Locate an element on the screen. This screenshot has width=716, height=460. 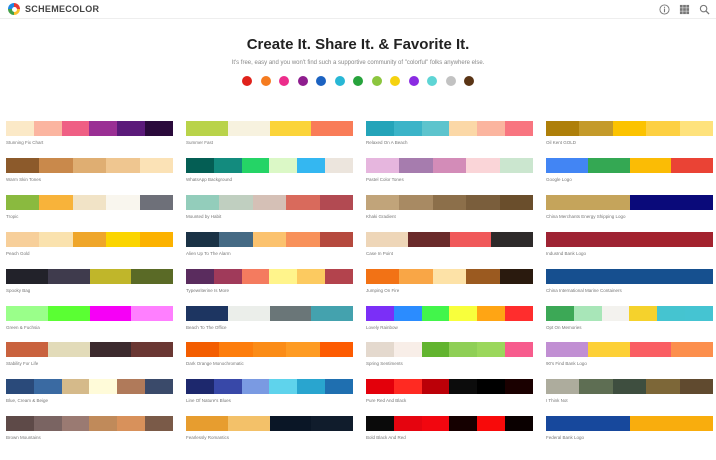
palette-card: China International Marine Containers is located at coordinates (629, 283).